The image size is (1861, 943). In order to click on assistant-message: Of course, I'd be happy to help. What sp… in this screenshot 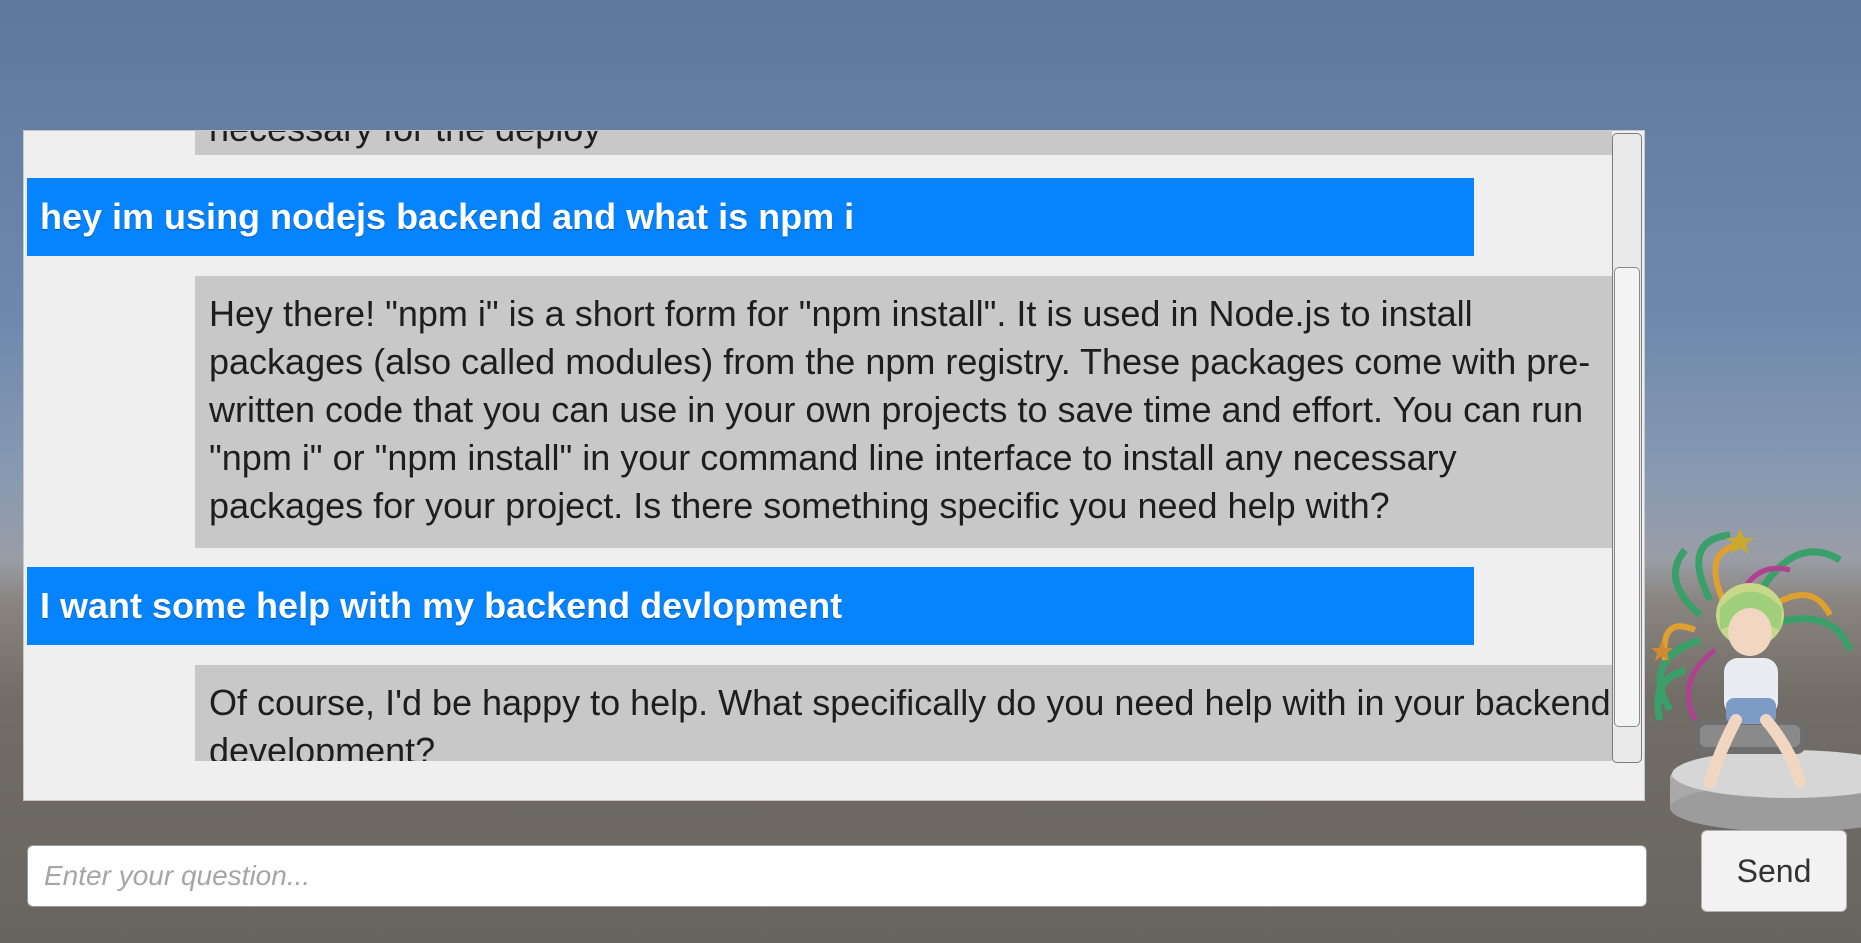, I will do `click(903, 713)`.